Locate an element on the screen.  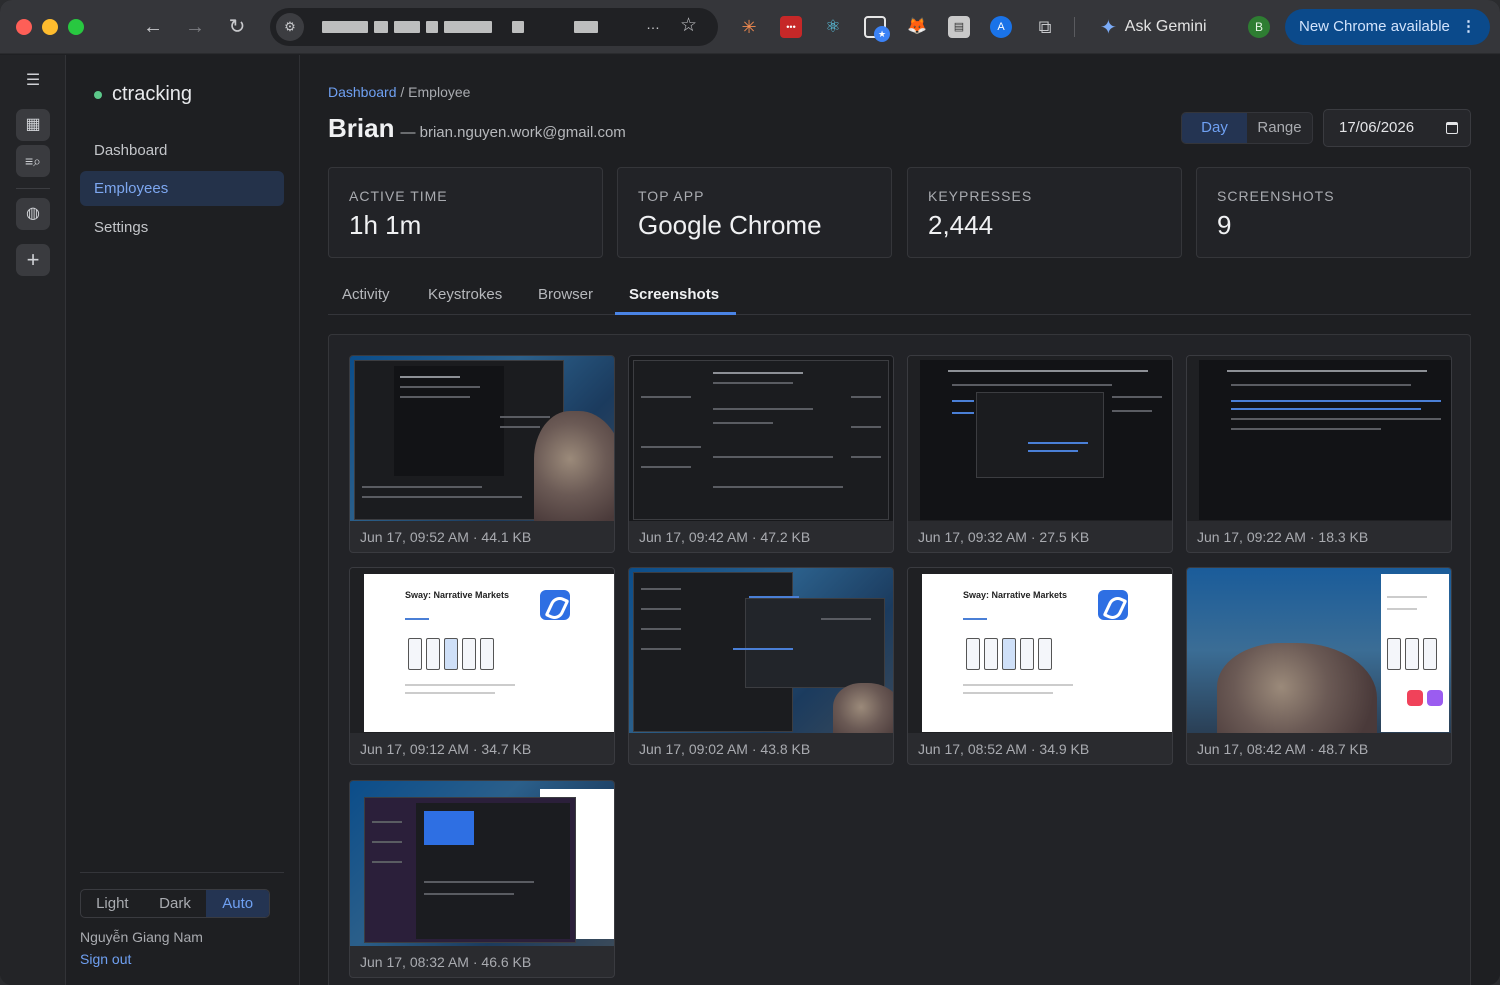
ask-gemini-label: Ask Gemini is located at coordinates (1165, 26).